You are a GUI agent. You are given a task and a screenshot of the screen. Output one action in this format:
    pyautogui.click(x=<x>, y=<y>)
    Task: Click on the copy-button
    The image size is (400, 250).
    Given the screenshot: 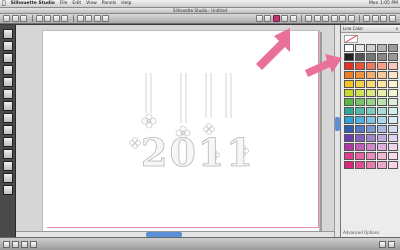 What is the action you would take?
    pyautogui.click(x=56, y=18)
    